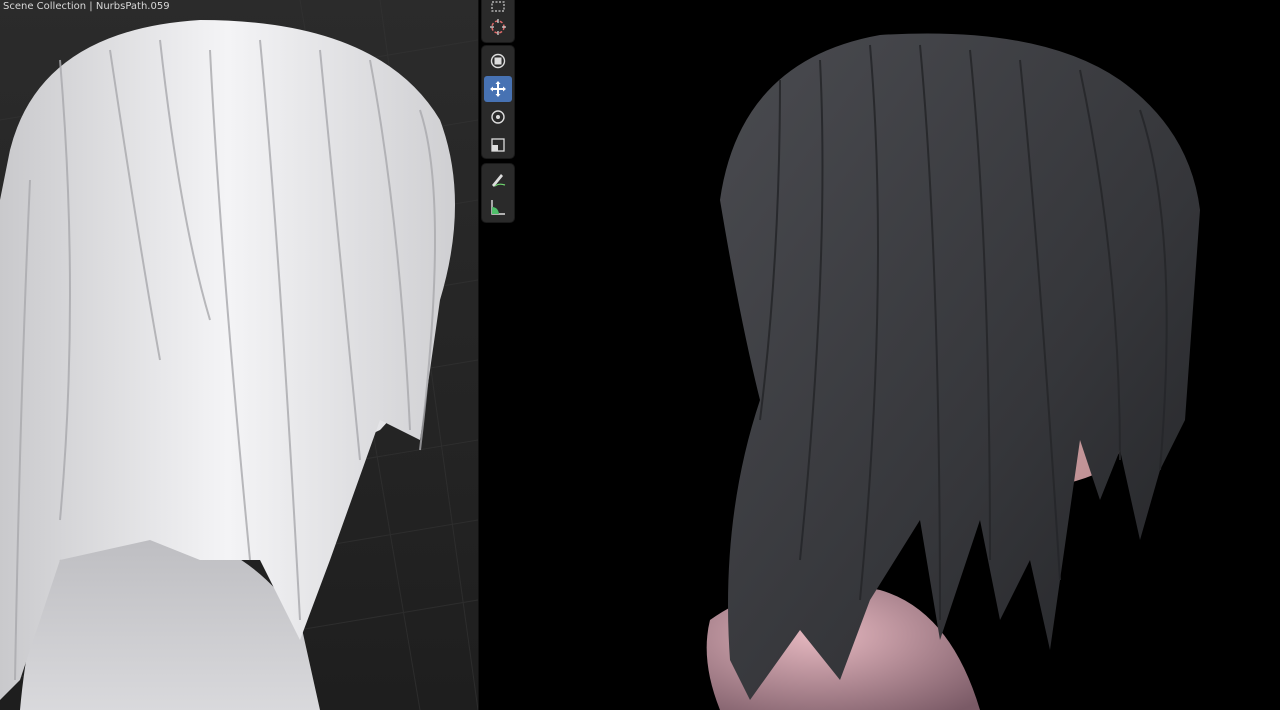 The height and width of the screenshot is (710, 1280). I want to click on tool-group-transform, so click(498, 102).